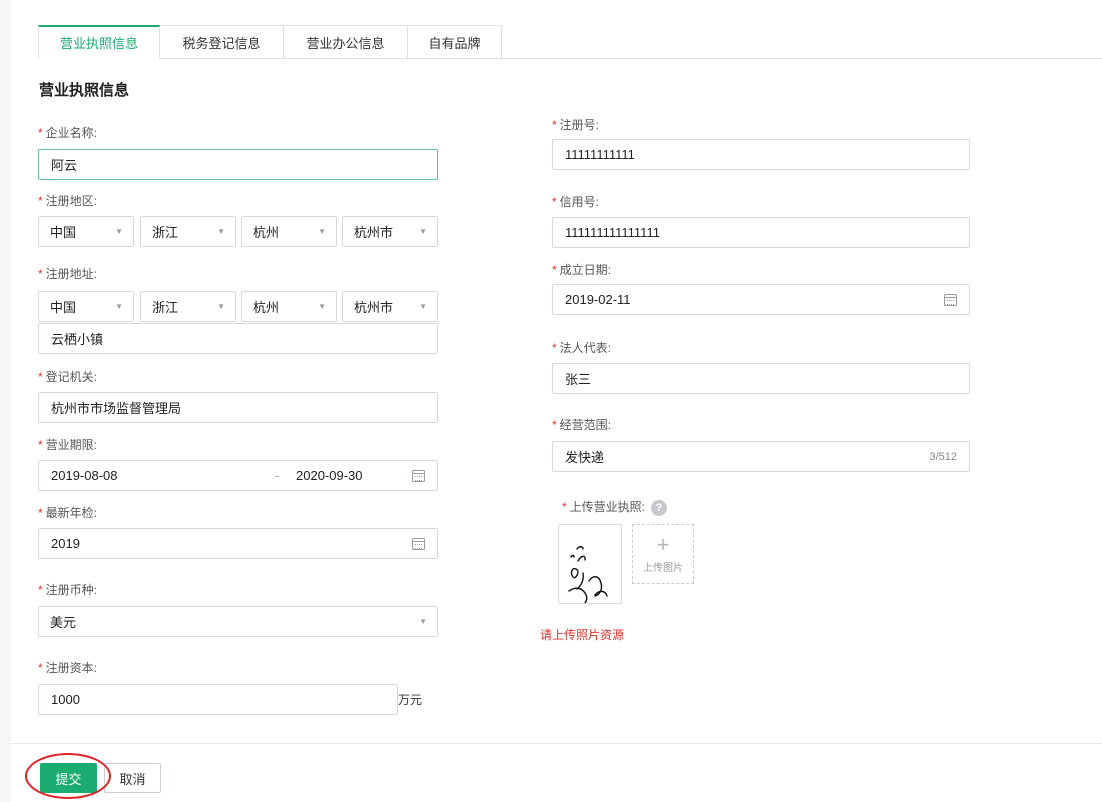 The width and height of the screenshot is (1102, 802). I want to click on capital-unit: 万元, so click(410, 700).